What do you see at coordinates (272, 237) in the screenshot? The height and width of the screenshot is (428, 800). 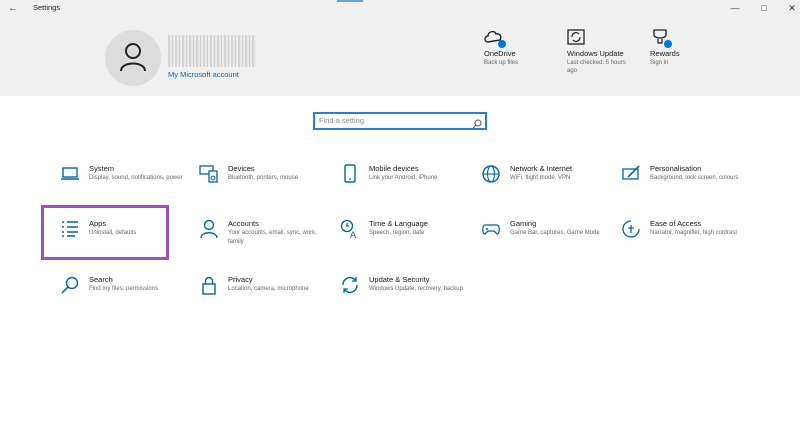 I see `tile-desc: Your accounts, email, sync, work, family` at bounding box center [272, 237].